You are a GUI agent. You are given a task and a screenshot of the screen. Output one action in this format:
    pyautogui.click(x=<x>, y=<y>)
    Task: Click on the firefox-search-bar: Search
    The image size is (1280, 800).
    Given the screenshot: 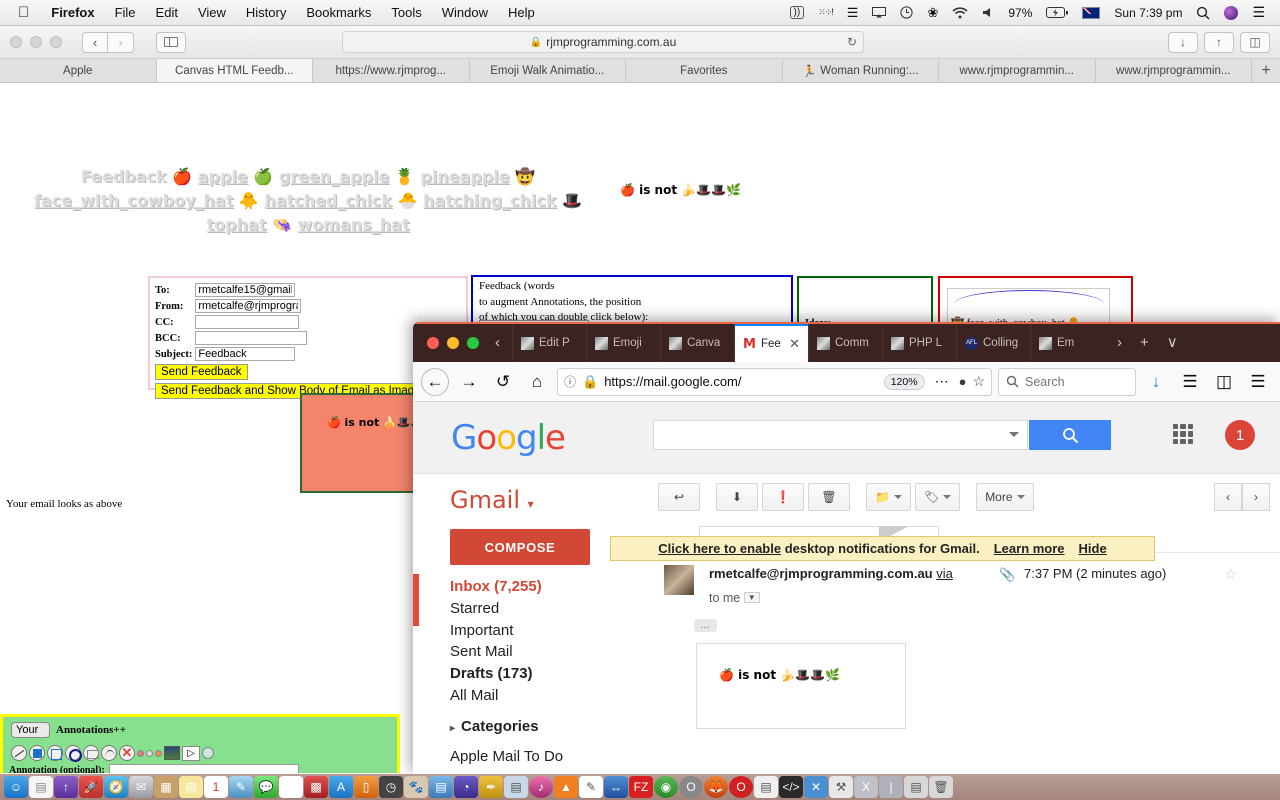 What is the action you would take?
    pyautogui.click(x=1067, y=381)
    